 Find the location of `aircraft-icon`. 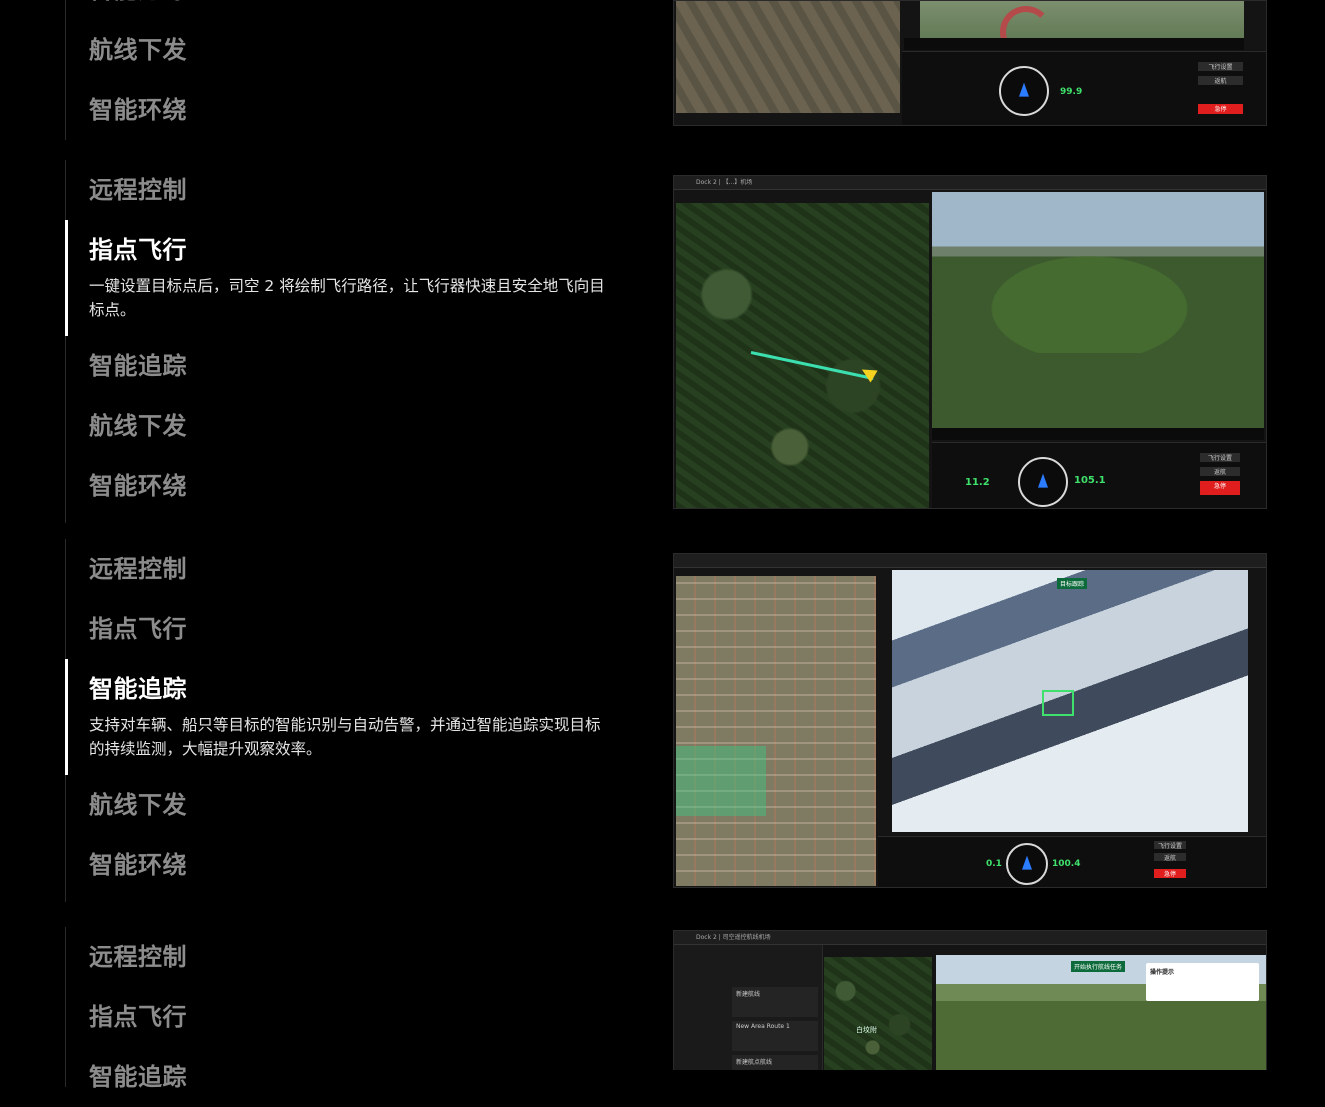

aircraft-icon is located at coordinates (868, 373).